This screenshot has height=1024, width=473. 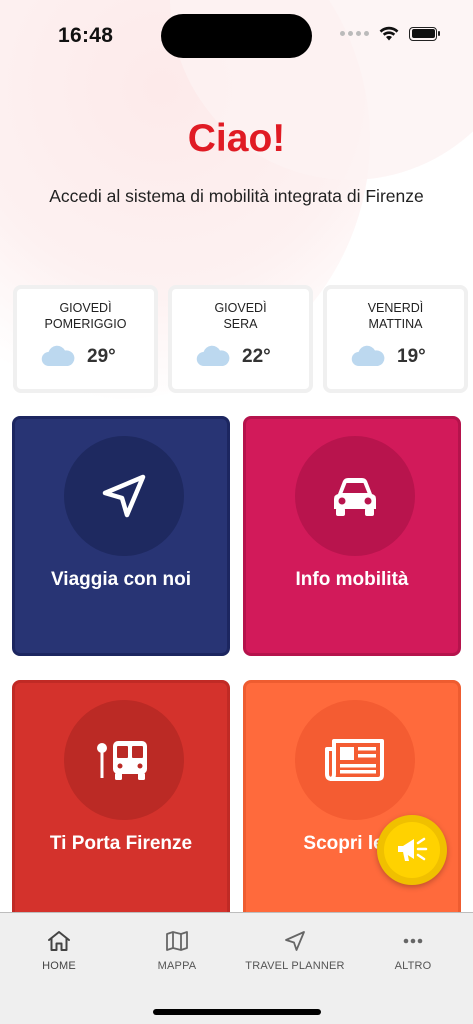 What do you see at coordinates (177, 966) in the screenshot?
I see `nav-label: MAPPA` at bounding box center [177, 966].